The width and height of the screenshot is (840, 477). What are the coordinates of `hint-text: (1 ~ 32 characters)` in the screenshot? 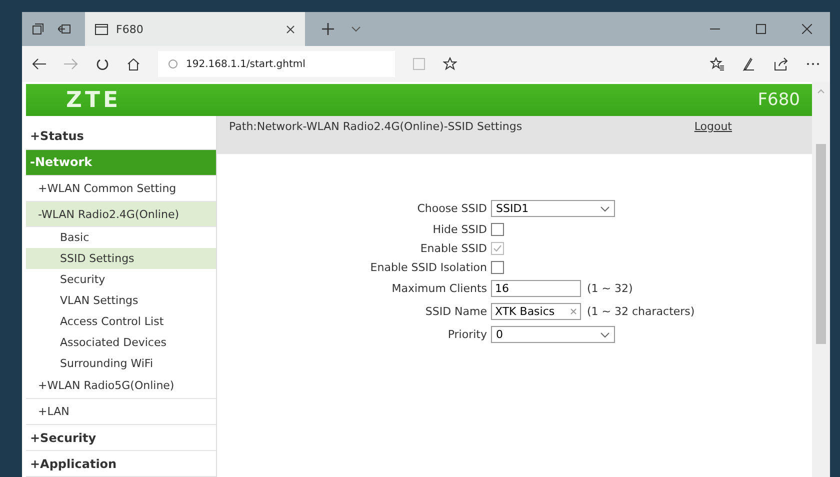 It's located at (641, 311).